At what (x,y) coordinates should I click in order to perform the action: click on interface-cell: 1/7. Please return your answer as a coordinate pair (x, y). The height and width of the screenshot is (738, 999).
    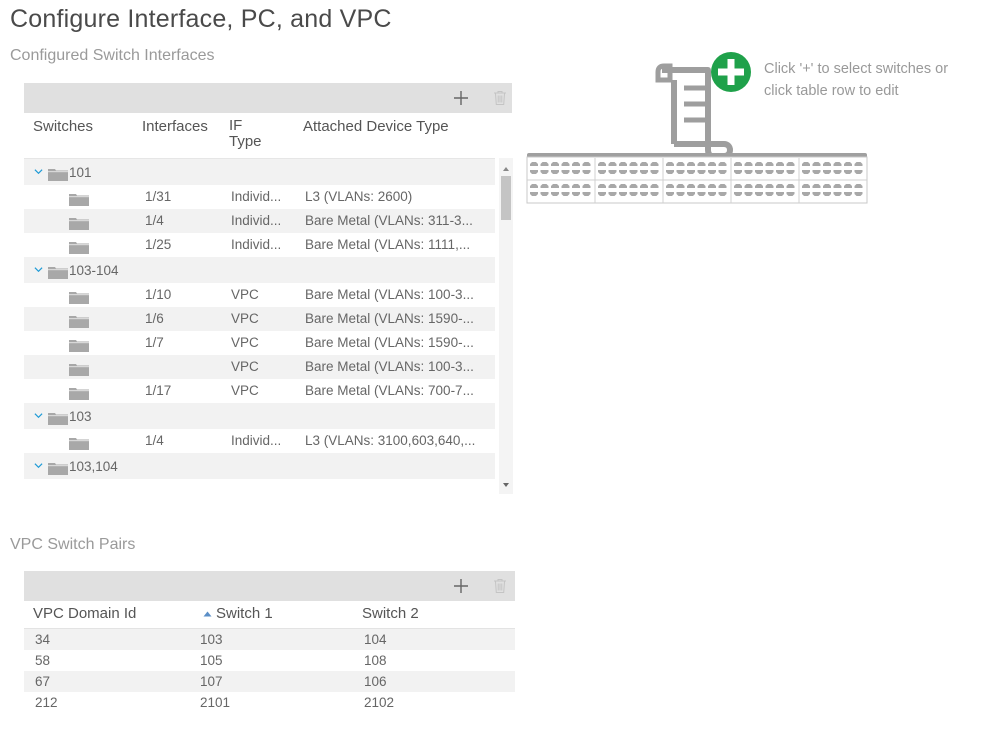
    Looking at the image, I should click on (154, 342).